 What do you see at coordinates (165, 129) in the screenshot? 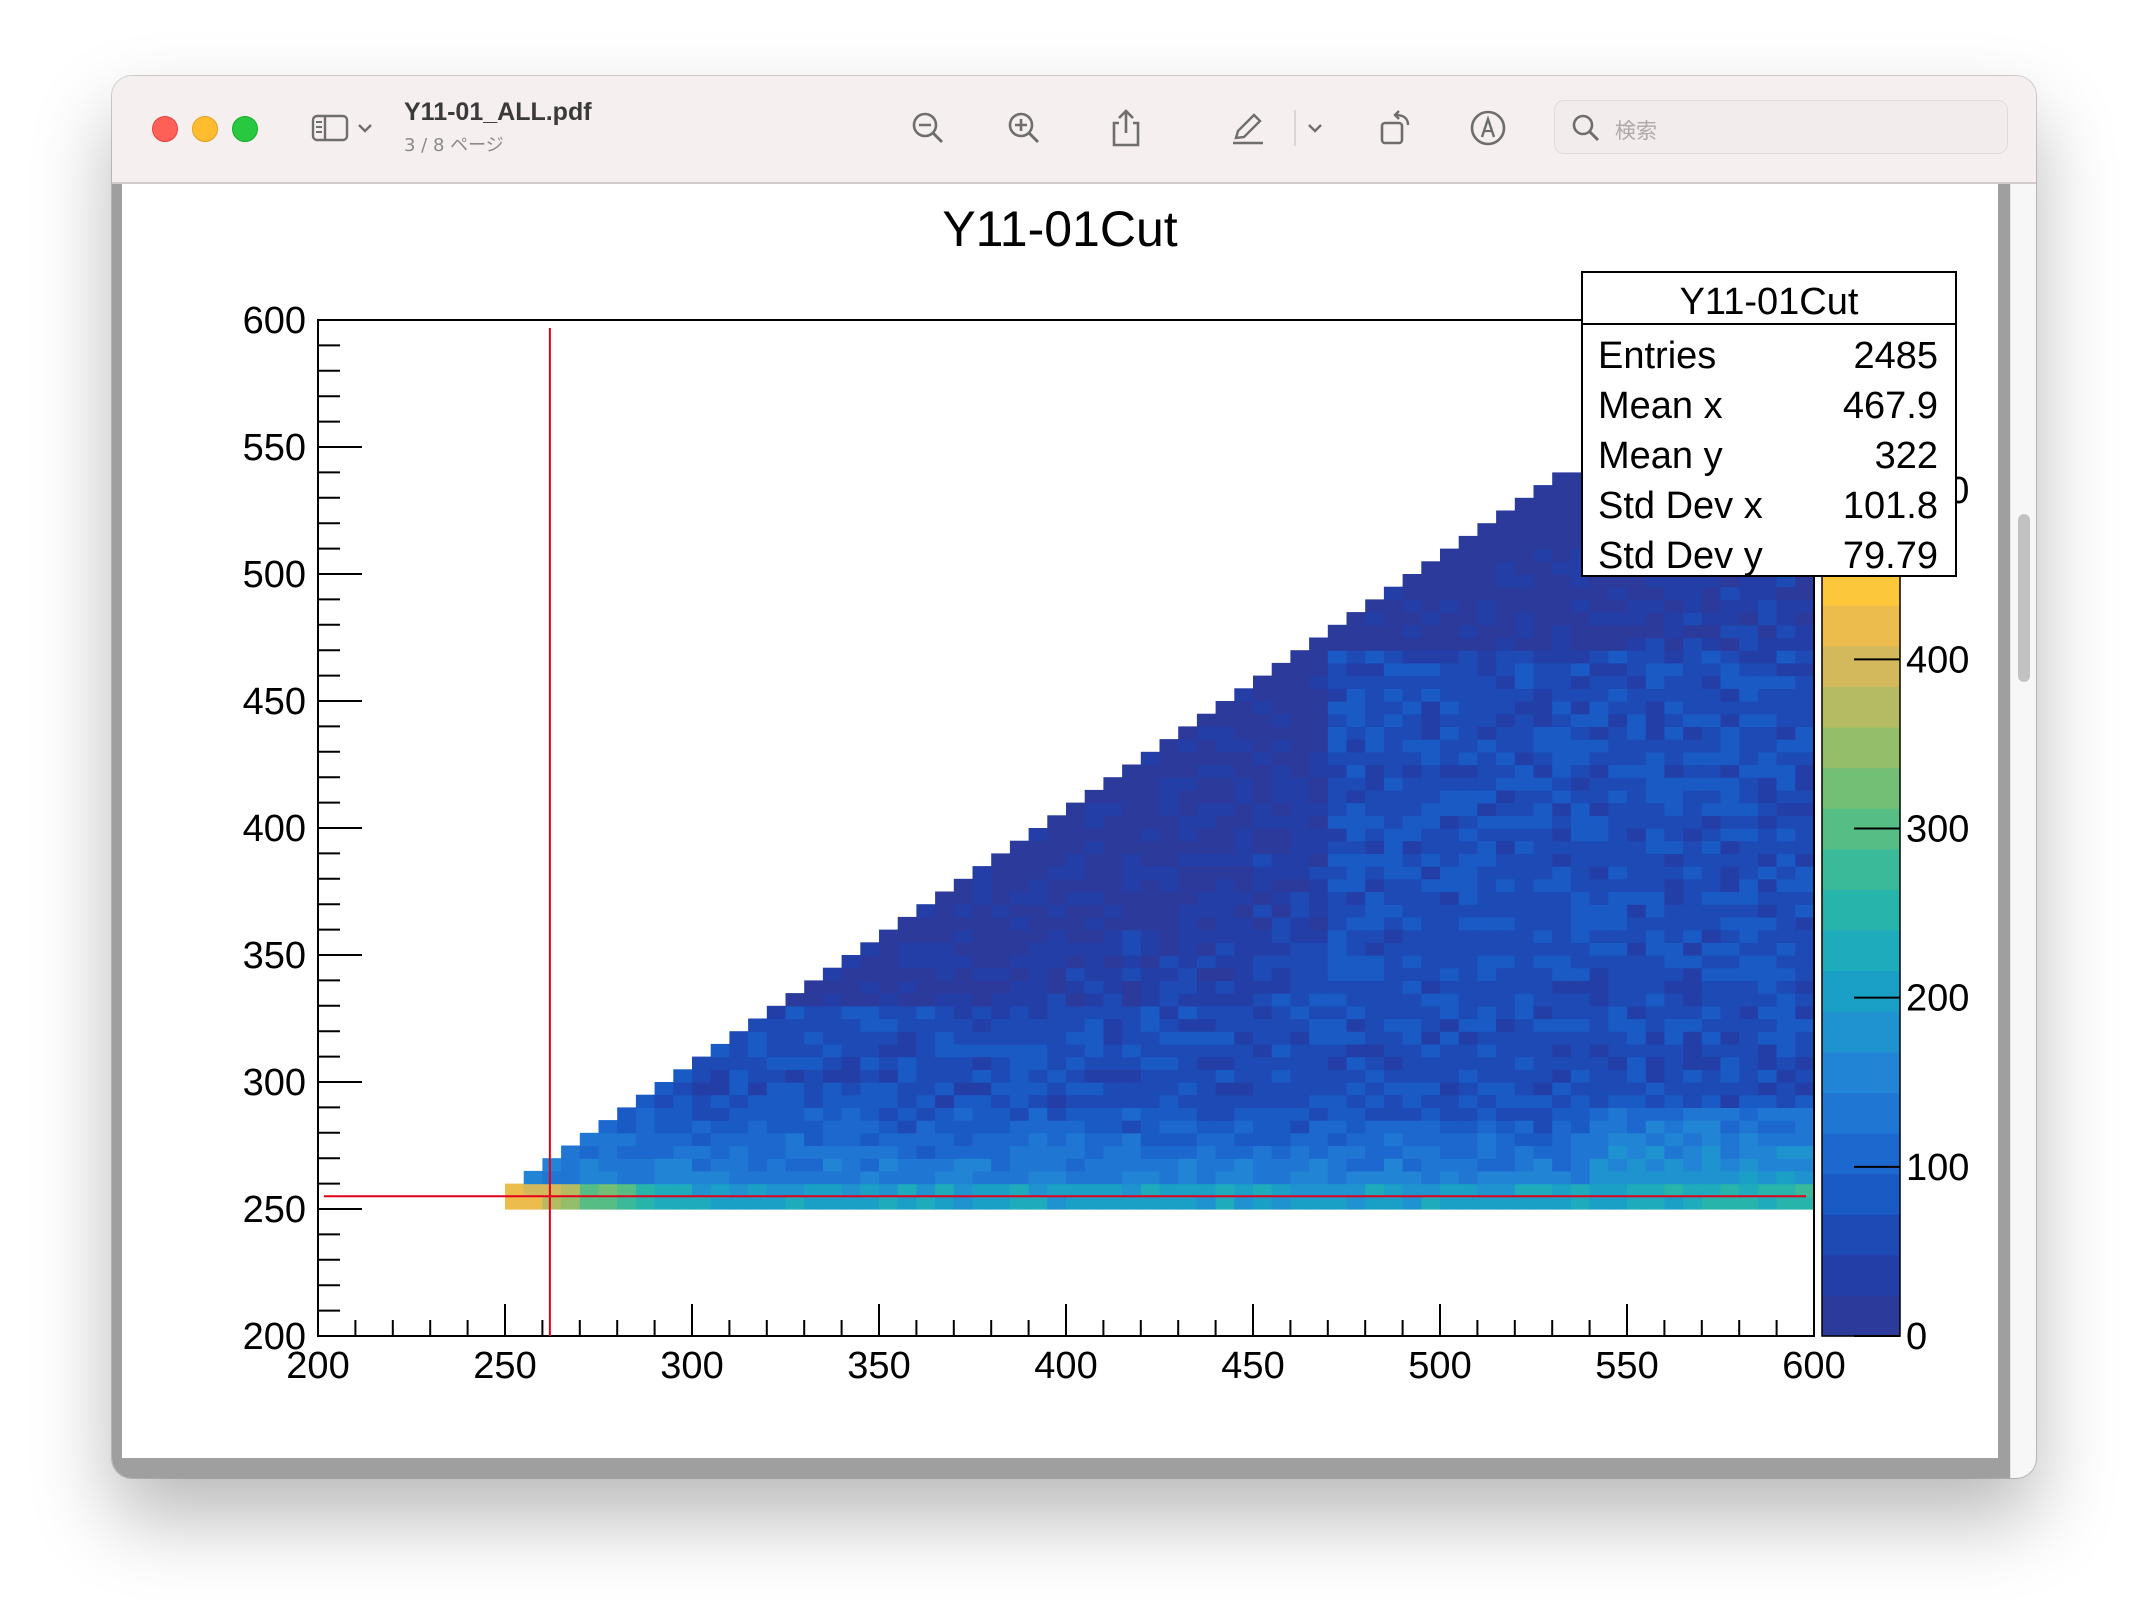
I see `close-button` at bounding box center [165, 129].